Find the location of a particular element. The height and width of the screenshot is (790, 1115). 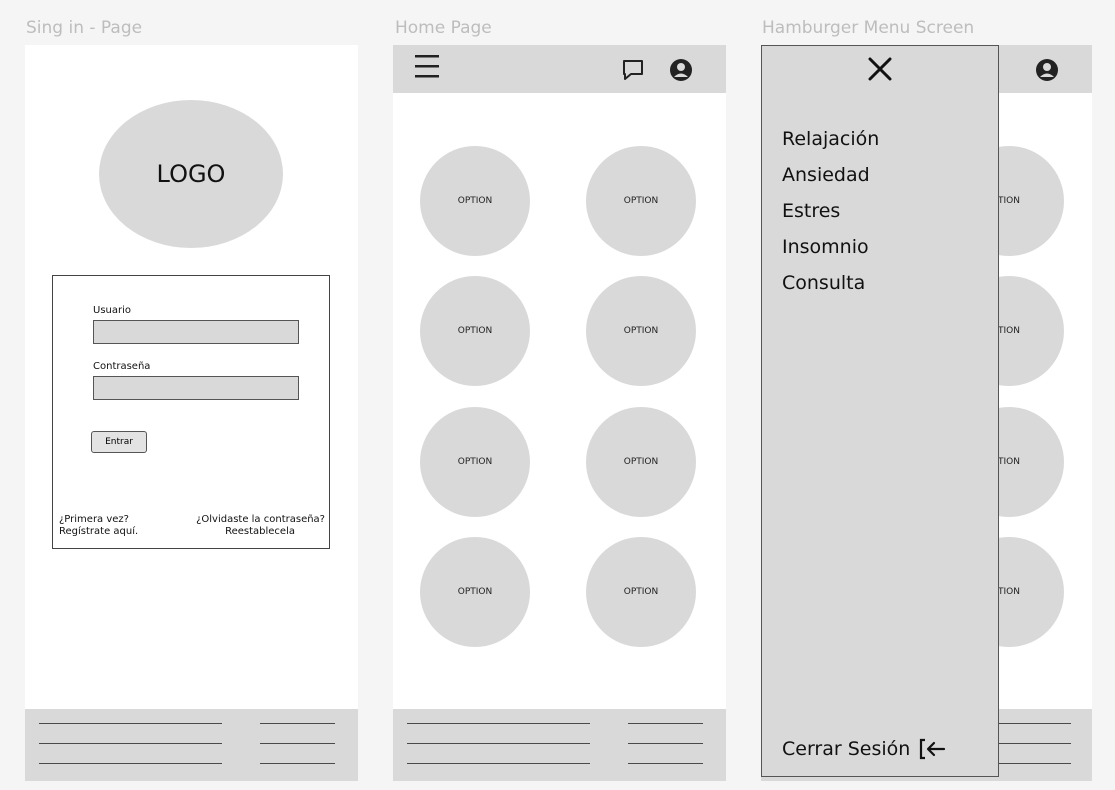

menu-item-consulta: Consulta is located at coordinates (823, 283).